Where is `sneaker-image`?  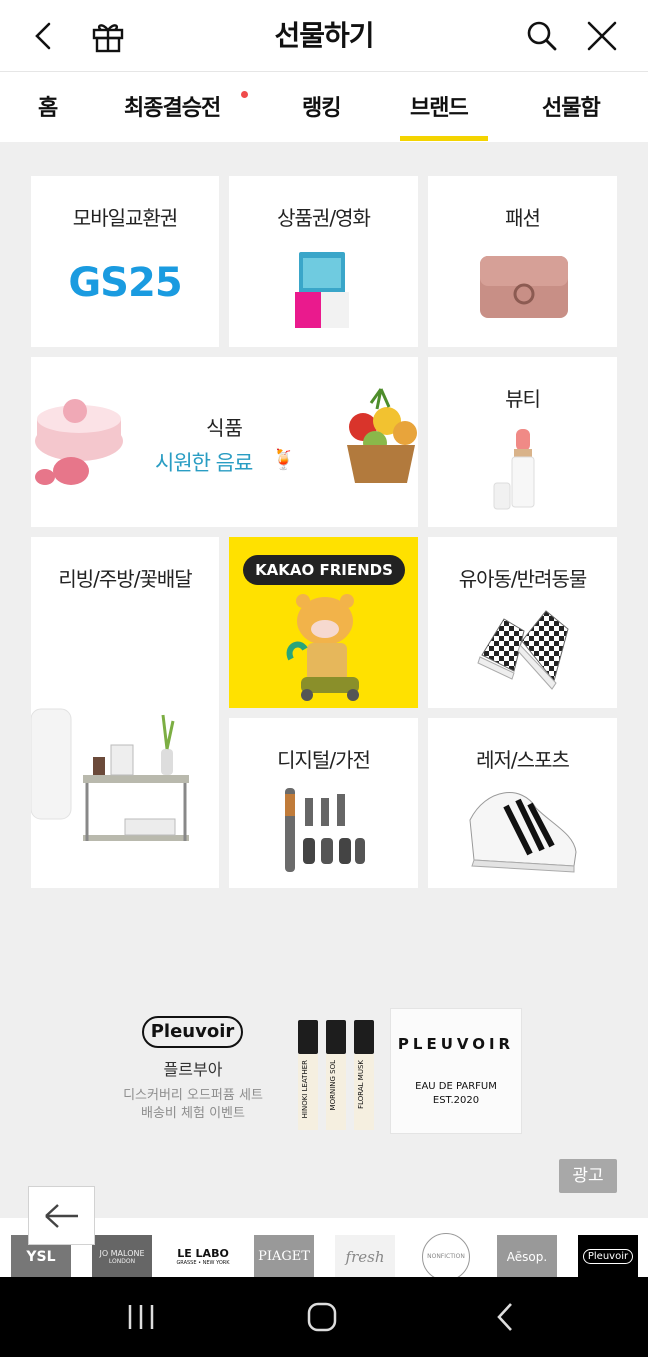
sneaker-image is located at coordinates (523, 832).